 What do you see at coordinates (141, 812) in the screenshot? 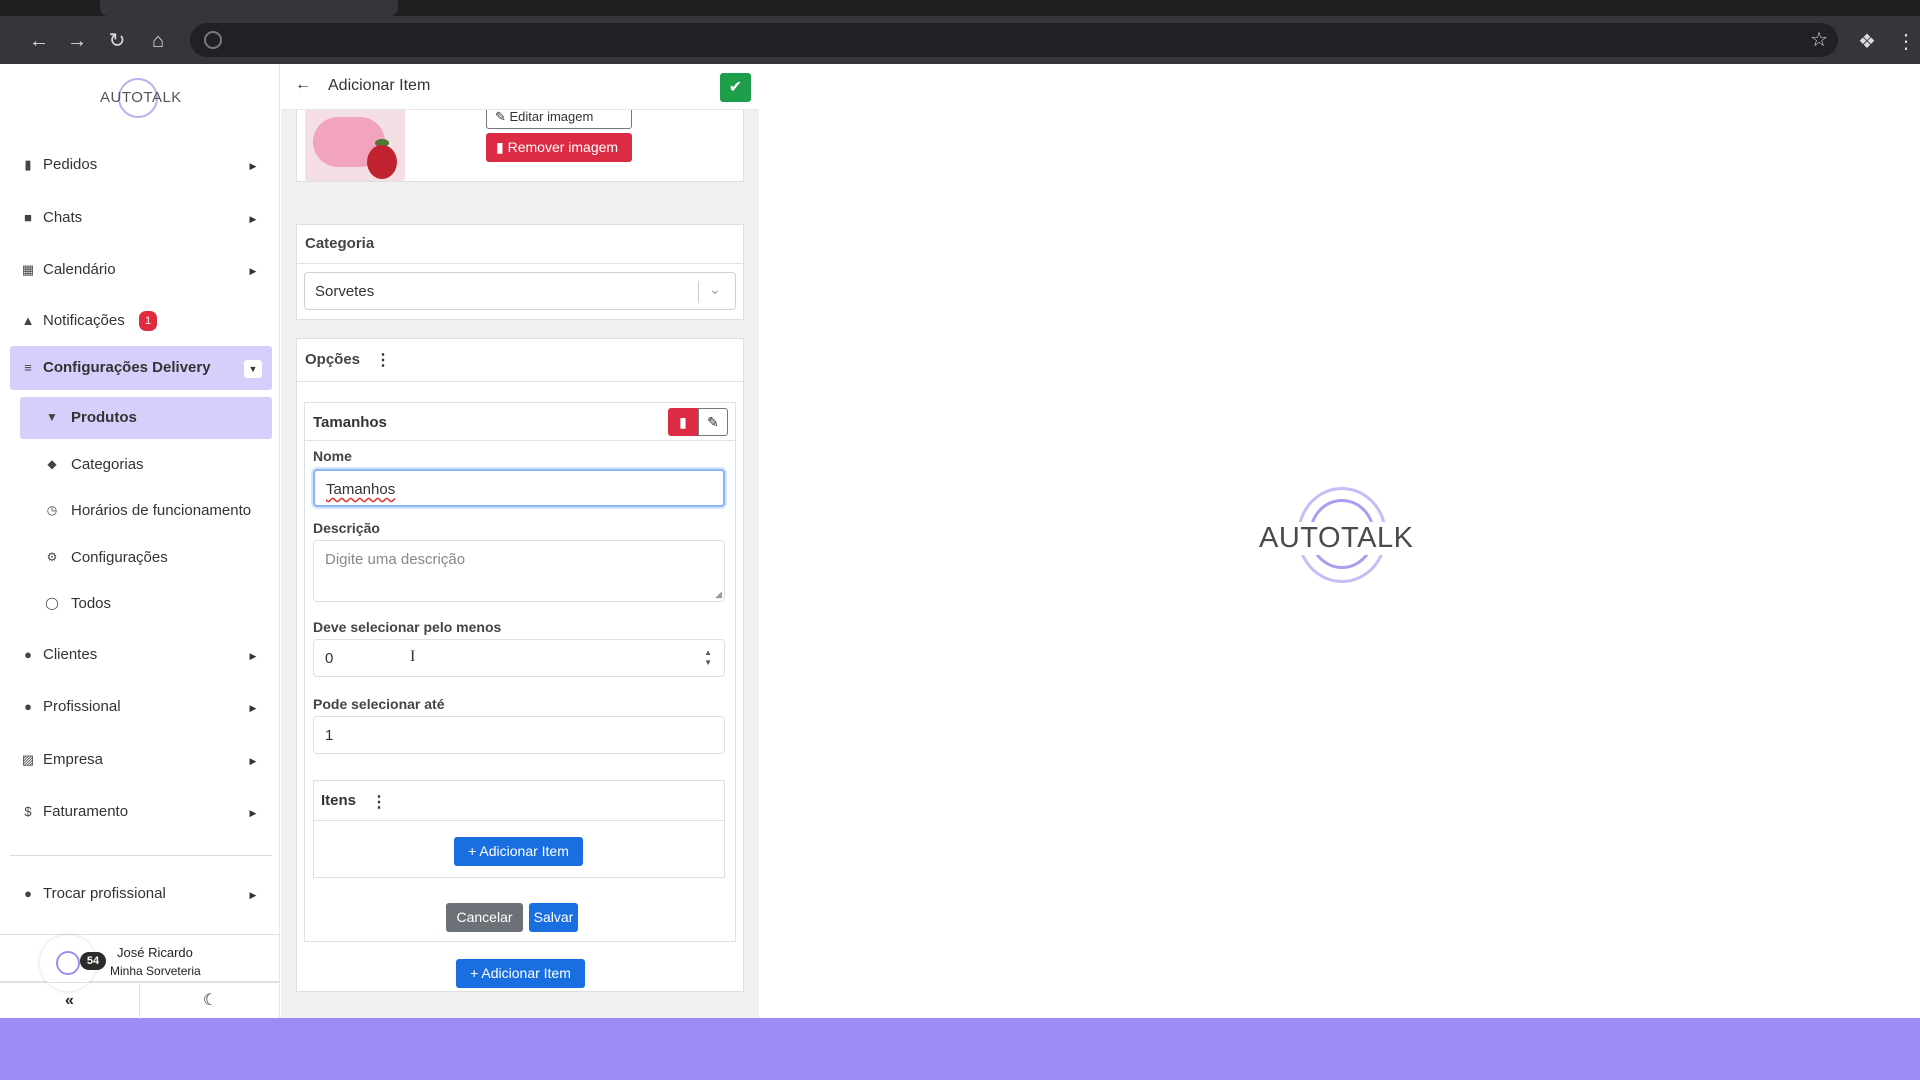
I see `sidebar-item-faturamento: $ Faturamento ▶` at bounding box center [141, 812].